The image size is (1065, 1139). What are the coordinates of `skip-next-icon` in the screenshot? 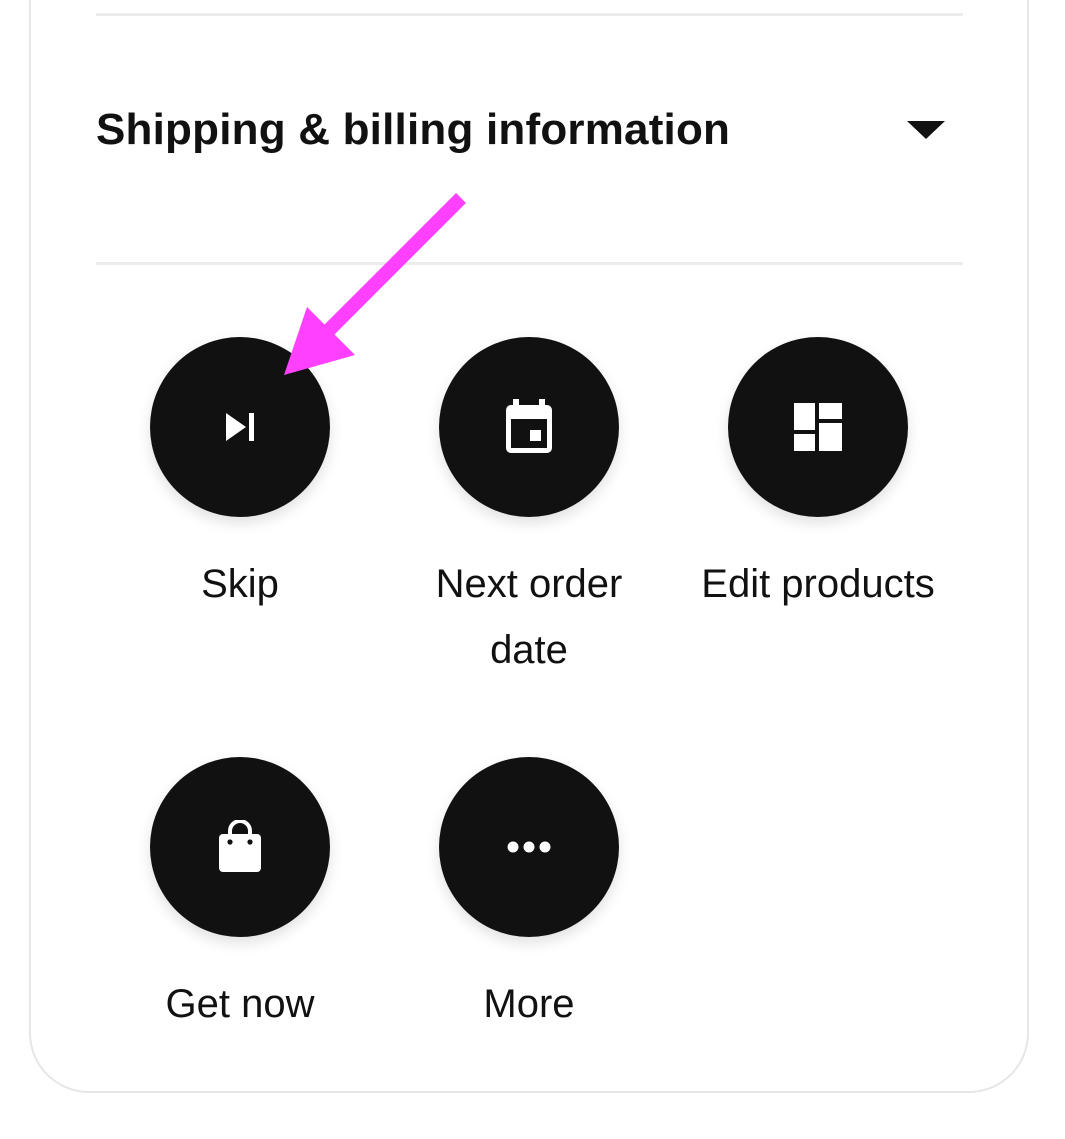 It's located at (240, 427).